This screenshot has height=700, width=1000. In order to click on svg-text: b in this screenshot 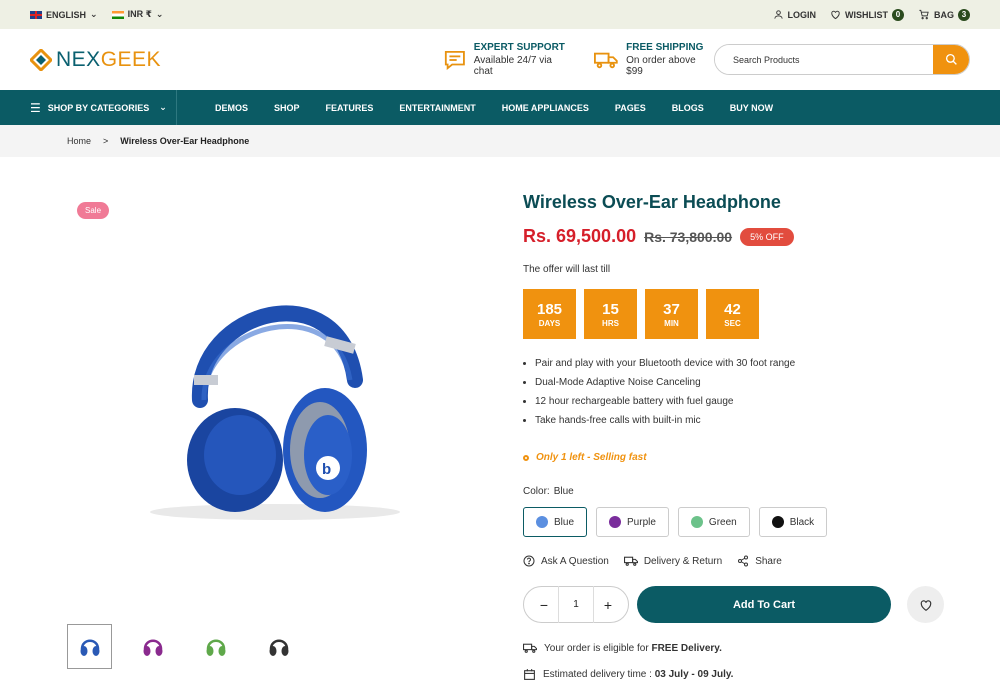, I will do `click(326, 469)`.